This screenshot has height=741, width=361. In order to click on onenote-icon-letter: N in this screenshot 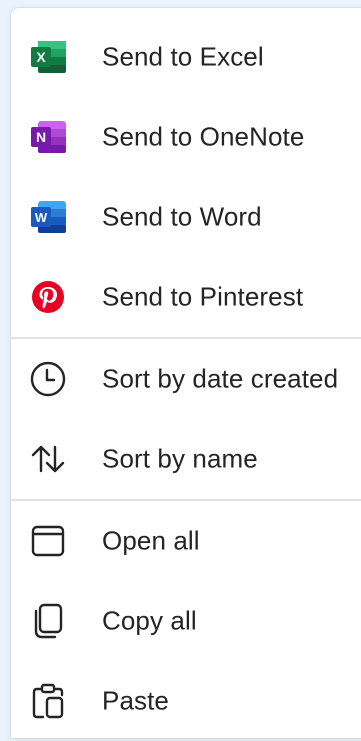, I will do `click(41, 137)`.